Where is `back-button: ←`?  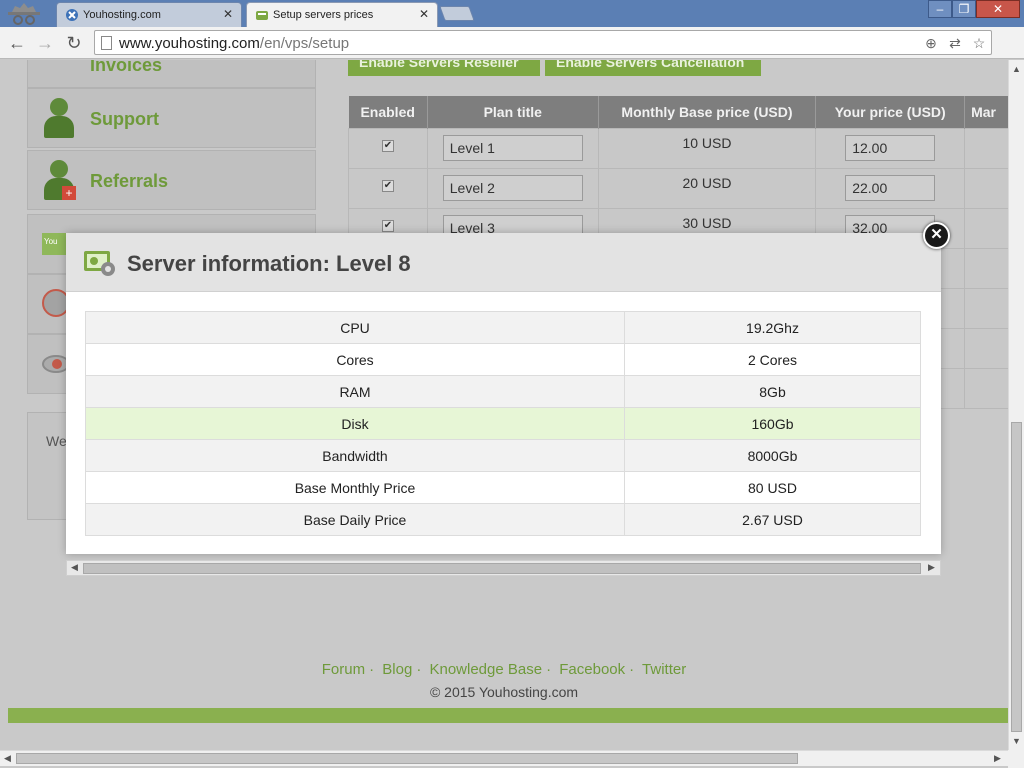 back-button: ← is located at coordinates (17, 43).